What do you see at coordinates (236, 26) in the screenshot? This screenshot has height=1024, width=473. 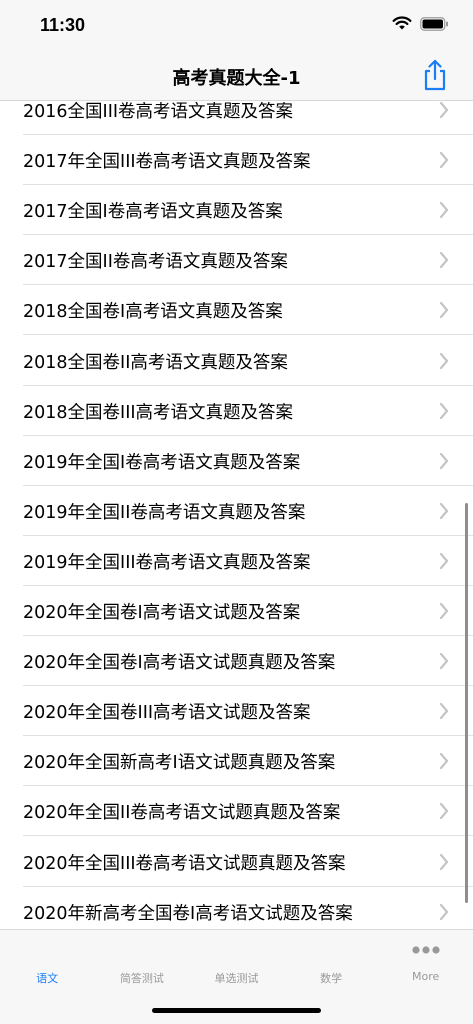 I see `status-bar: 11:30` at bounding box center [236, 26].